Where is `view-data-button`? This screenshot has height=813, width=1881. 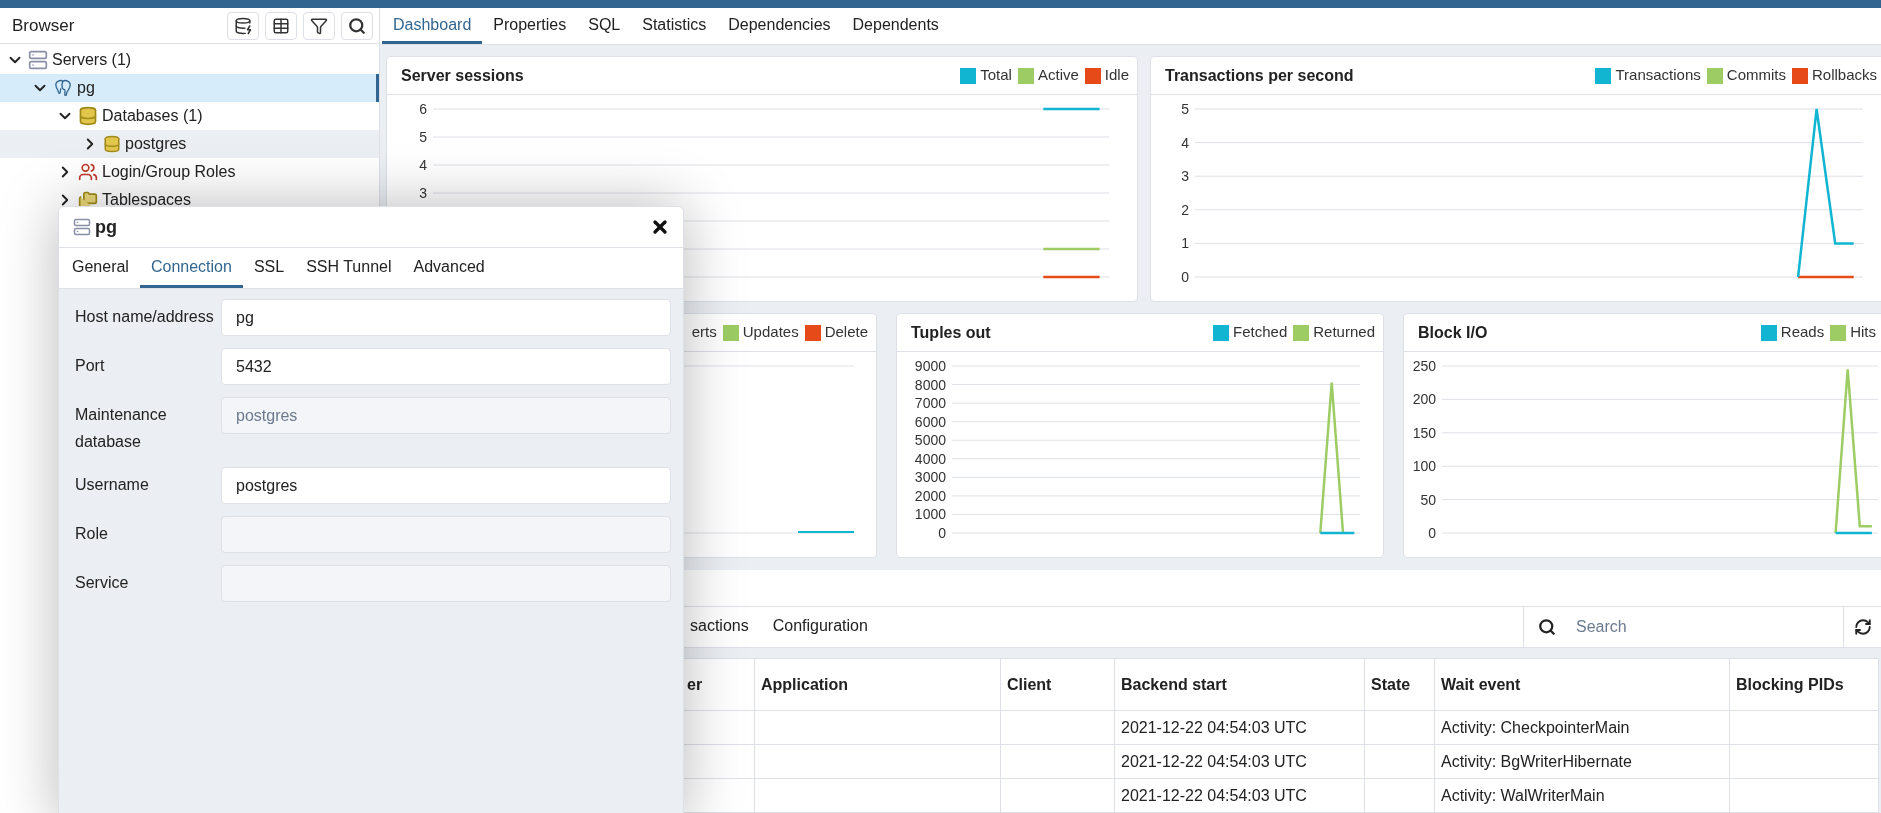
view-data-button is located at coordinates (281, 25).